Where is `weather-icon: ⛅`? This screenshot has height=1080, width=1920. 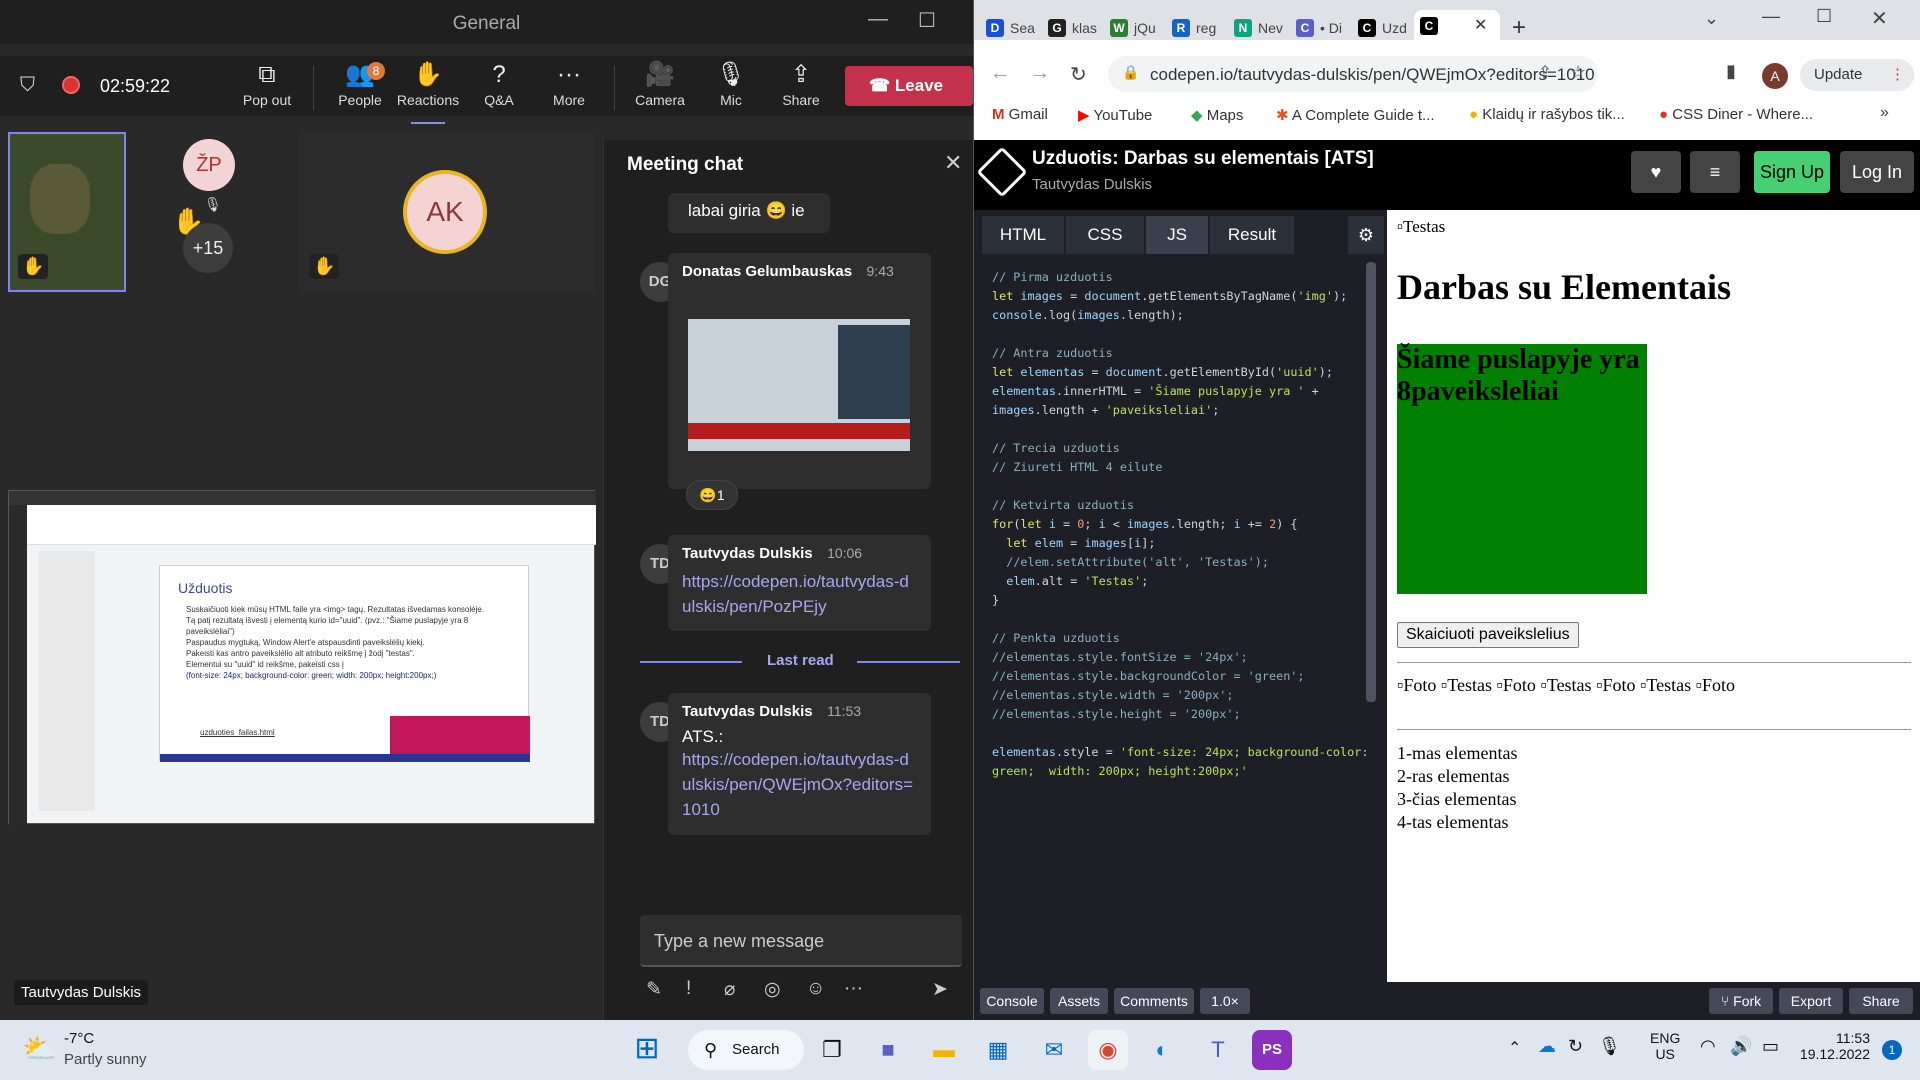 weather-icon: ⛅ is located at coordinates (39, 1048).